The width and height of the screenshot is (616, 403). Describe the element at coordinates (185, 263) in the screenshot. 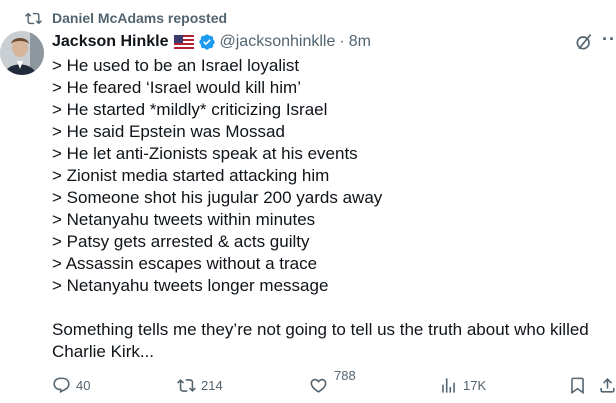

I see `tweet-line: > Assassin escapes without a trace` at that location.